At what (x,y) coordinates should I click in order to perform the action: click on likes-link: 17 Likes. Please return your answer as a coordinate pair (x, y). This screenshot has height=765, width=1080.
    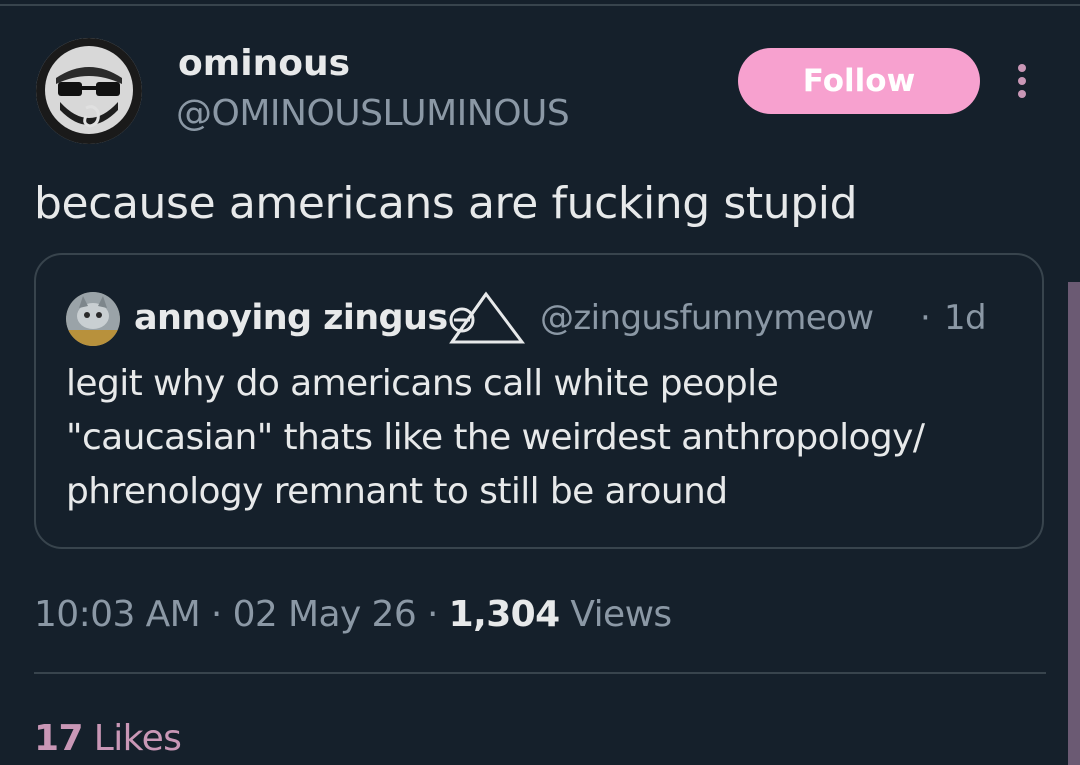
    Looking at the image, I should click on (108, 739).